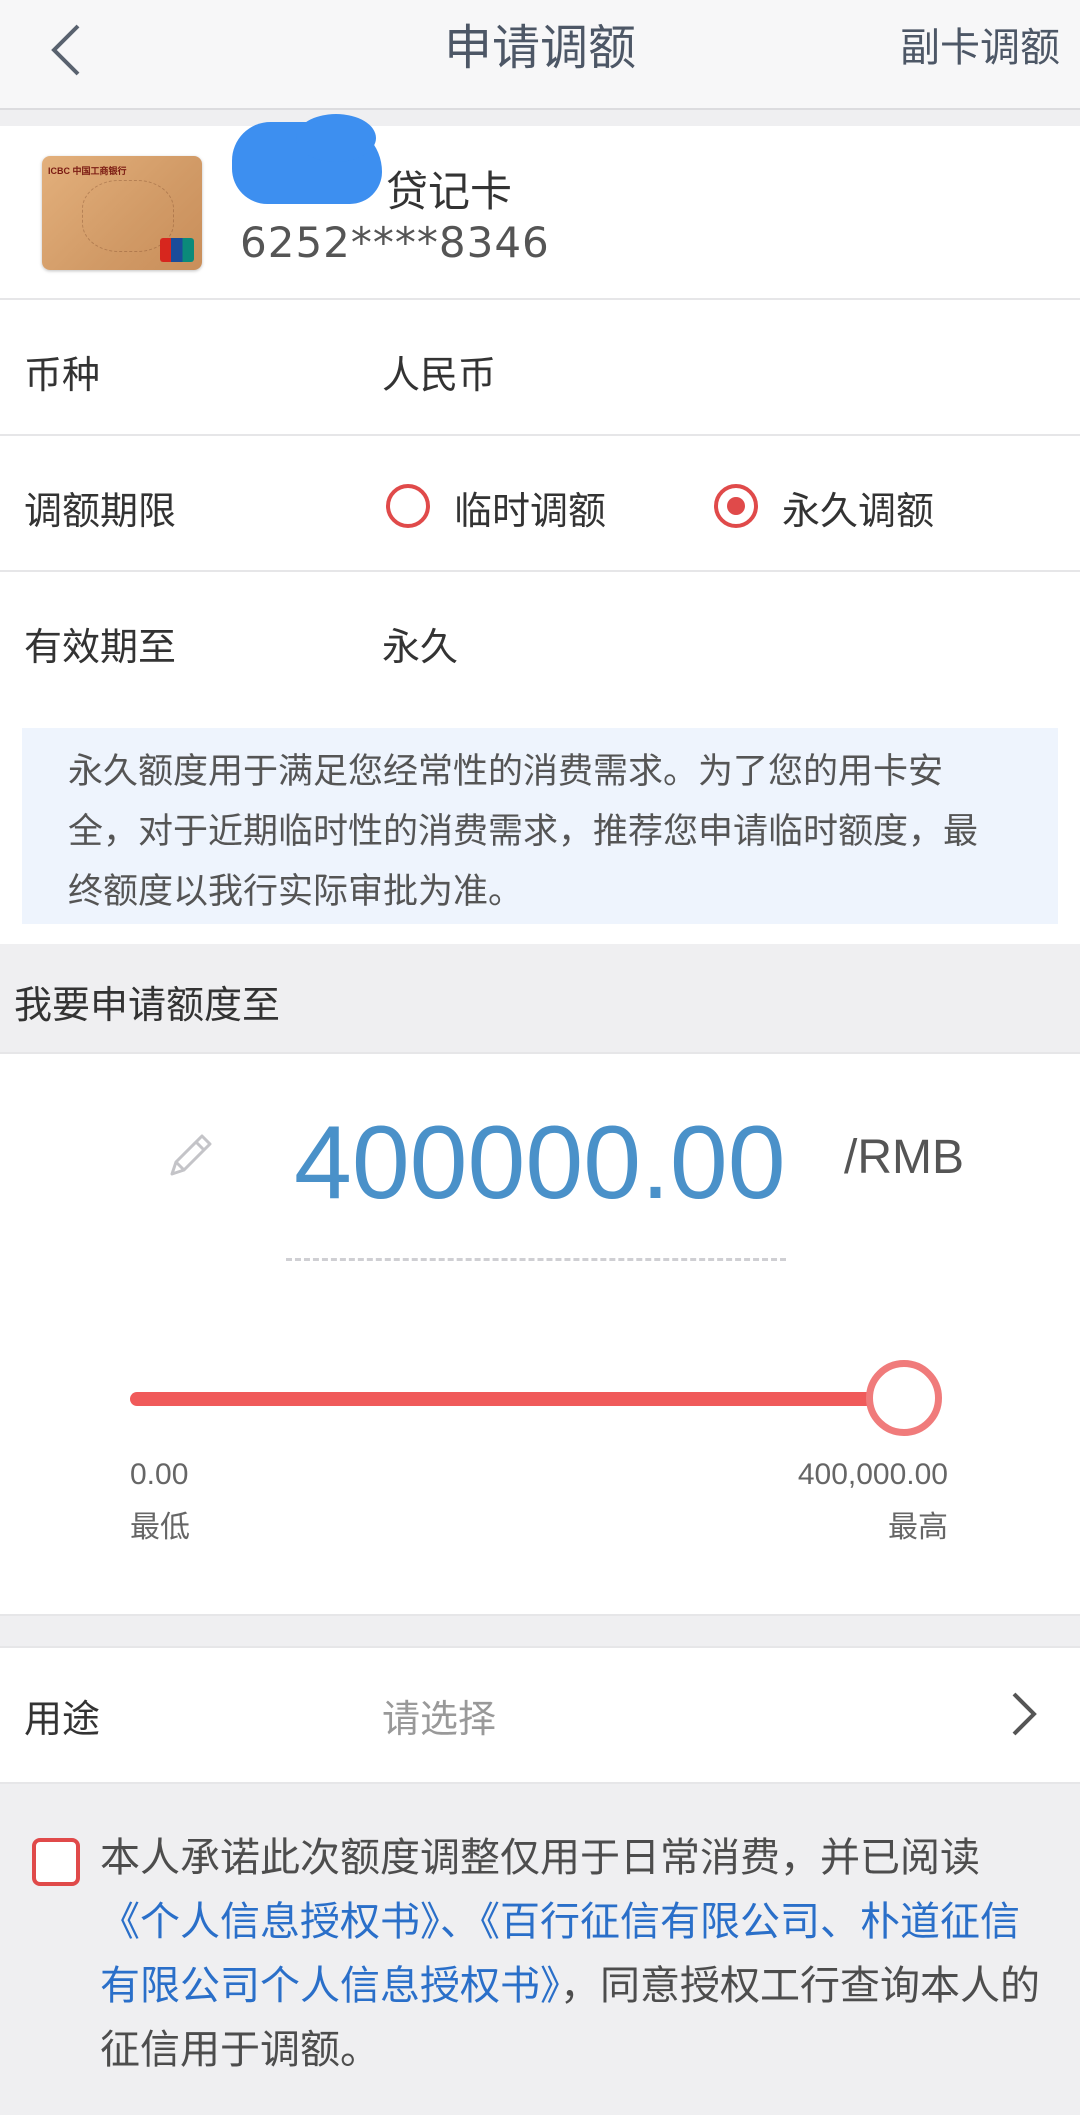 This screenshot has width=1080, height=2115. I want to click on agreement-text-before: 本人承诺此次额度调整仅用于日常消费，并已阅读, so click(540, 1858).